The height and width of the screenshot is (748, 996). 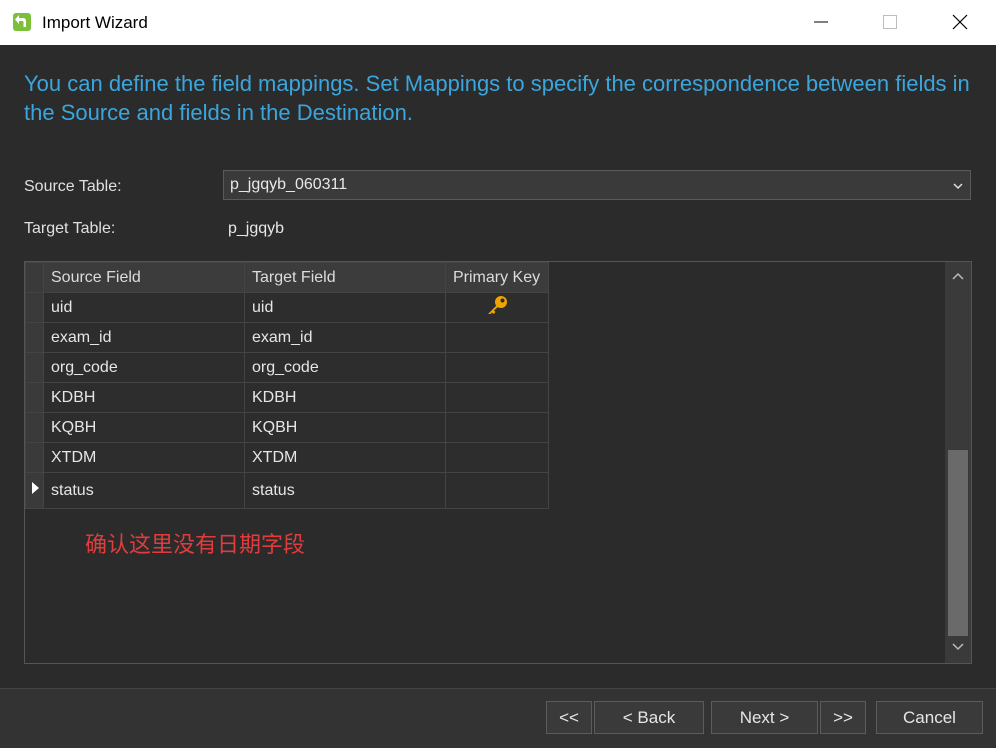 I want to click on source-field-cell: org_code, so click(x=144, y=367).